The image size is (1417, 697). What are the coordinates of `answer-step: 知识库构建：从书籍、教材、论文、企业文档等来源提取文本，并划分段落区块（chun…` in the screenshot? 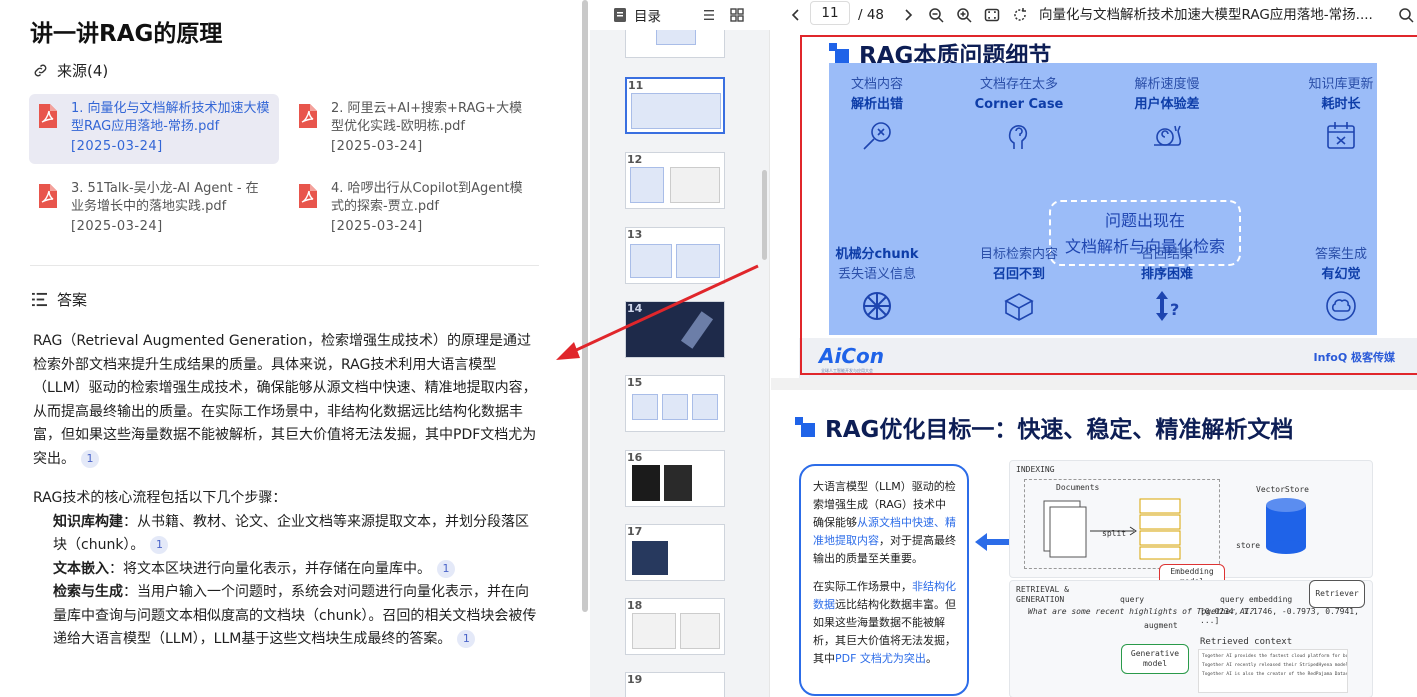 It's located at (285, 534).